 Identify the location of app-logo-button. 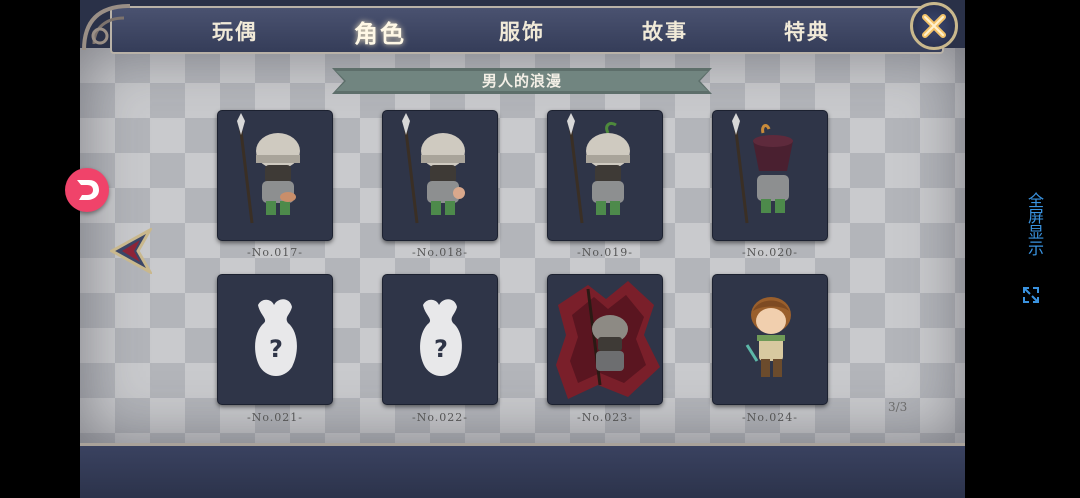
(87, 190).